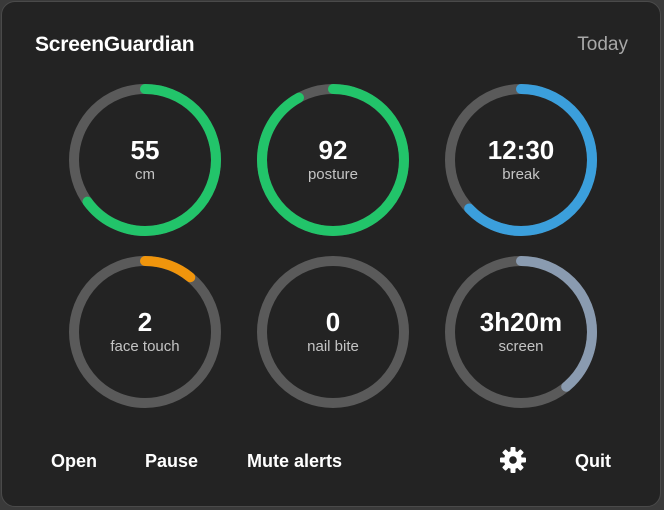  Describe the element at coordinates (74, 461) in the screenshot. I see `open-button: Open` at that location.